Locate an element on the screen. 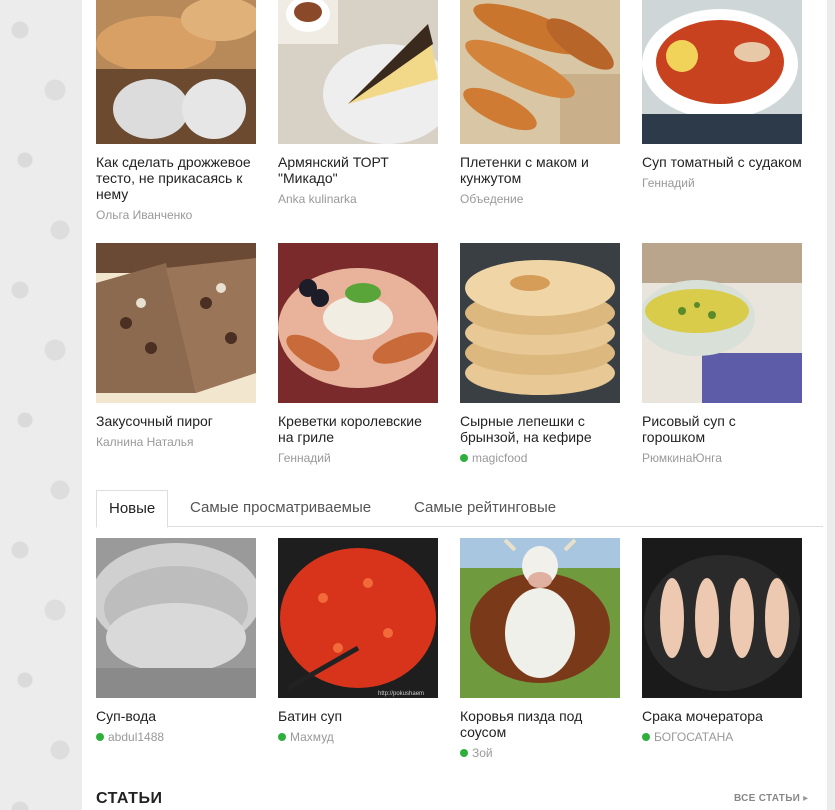 This screenshot has width=835, height=810. recipe-card: Плетенки с маком и кунжутом Объедение is located at coordinates (540, 103).